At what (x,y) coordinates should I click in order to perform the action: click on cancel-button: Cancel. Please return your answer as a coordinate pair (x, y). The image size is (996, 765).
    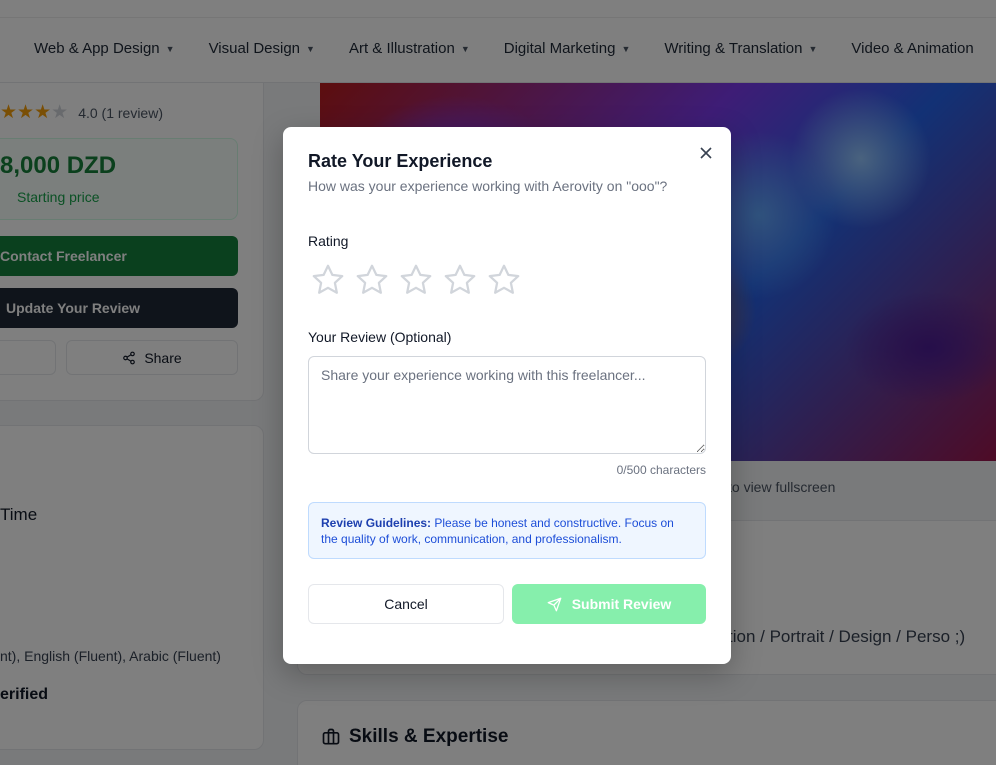
    Looking at the image, I should click on (406, 604).